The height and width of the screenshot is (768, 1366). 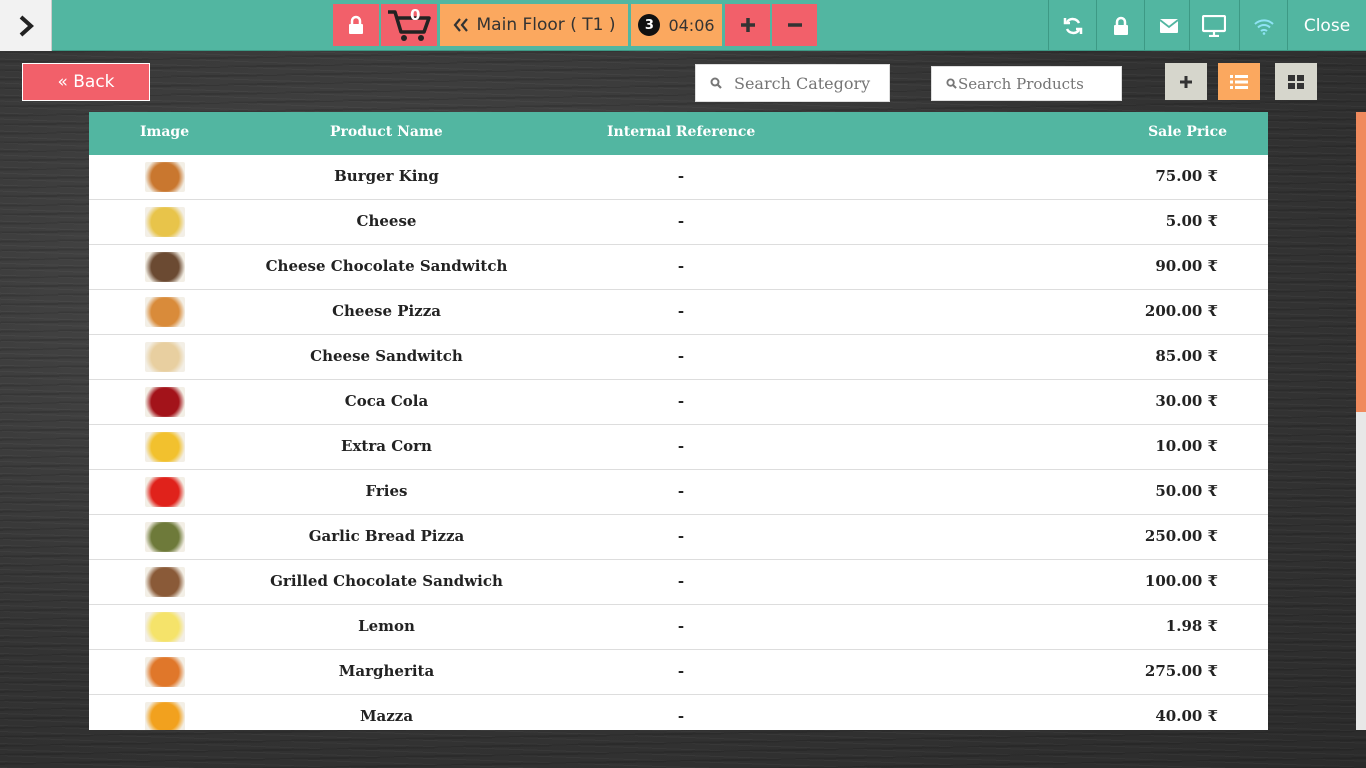 What do you see at coordinates (86, 82) in the screenshot?
I see `back-button: « Back` at bounding box center [86, 82].